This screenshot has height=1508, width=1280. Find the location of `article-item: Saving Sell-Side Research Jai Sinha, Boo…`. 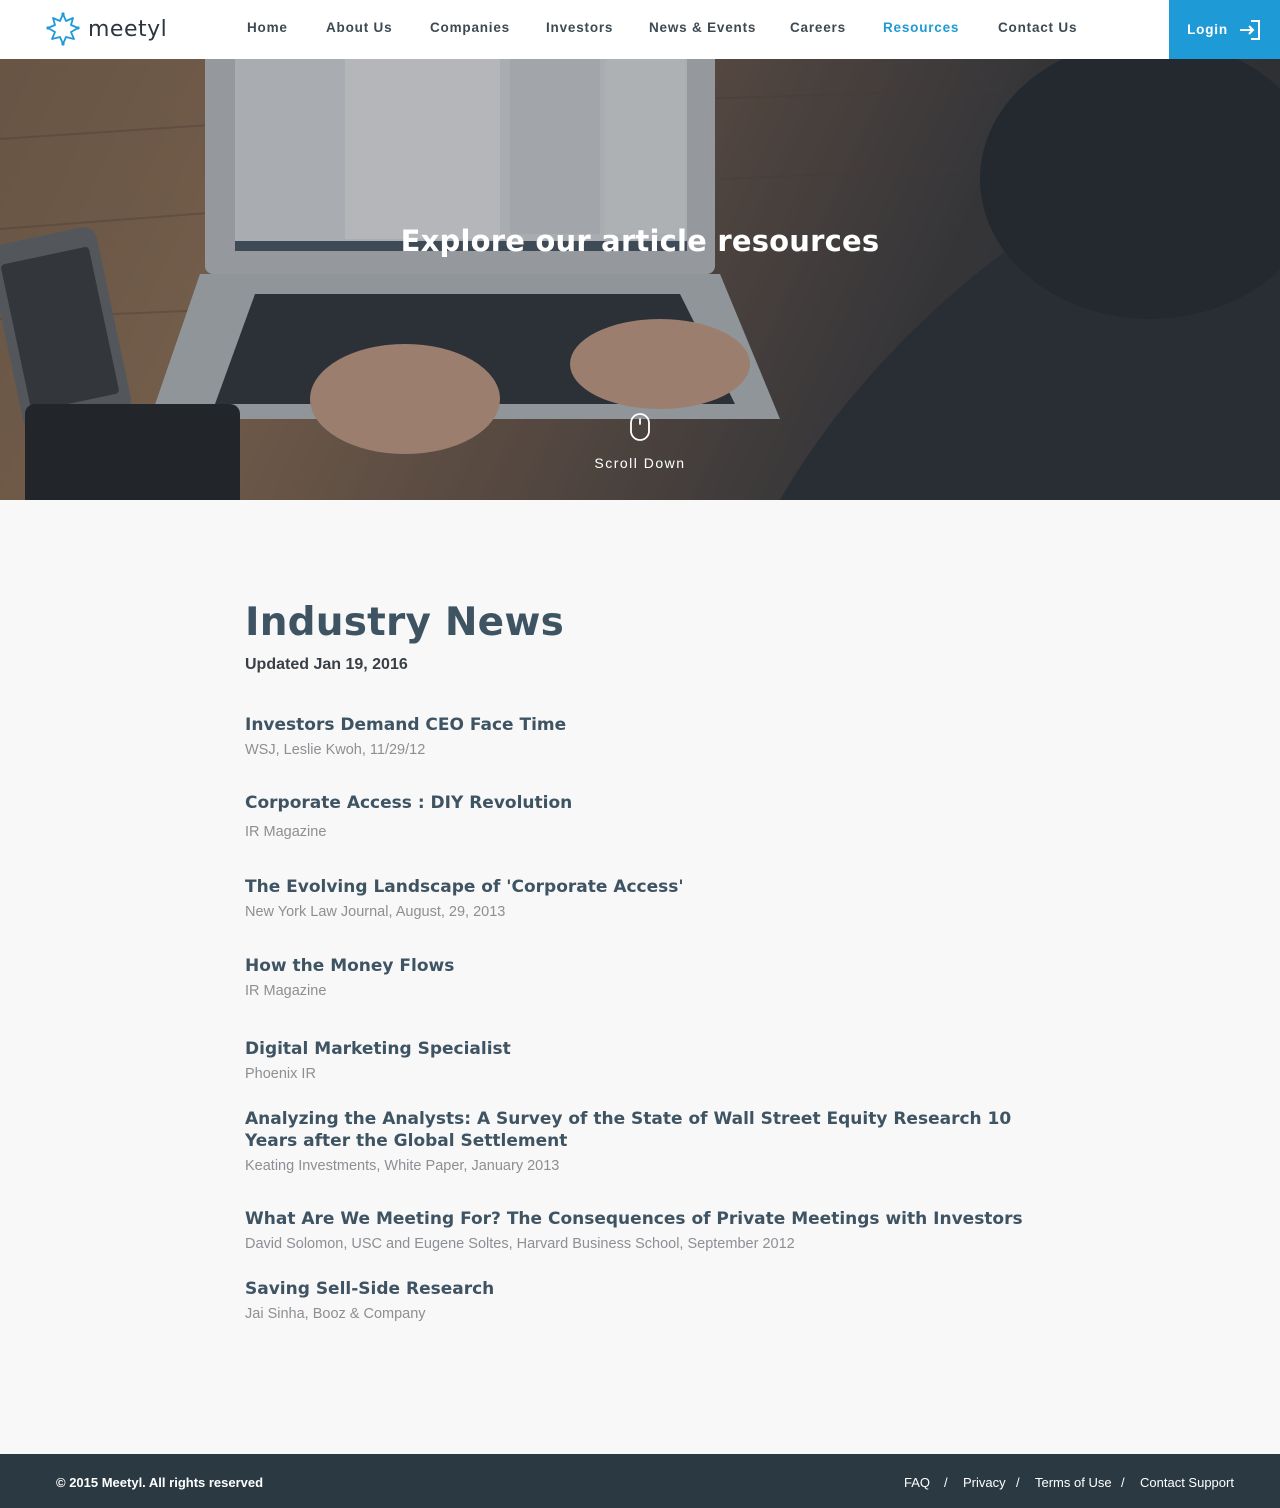

article-item: Saving Sell-Side Research Jai Sinha, Boo… is located at coordinates (645, 1300).